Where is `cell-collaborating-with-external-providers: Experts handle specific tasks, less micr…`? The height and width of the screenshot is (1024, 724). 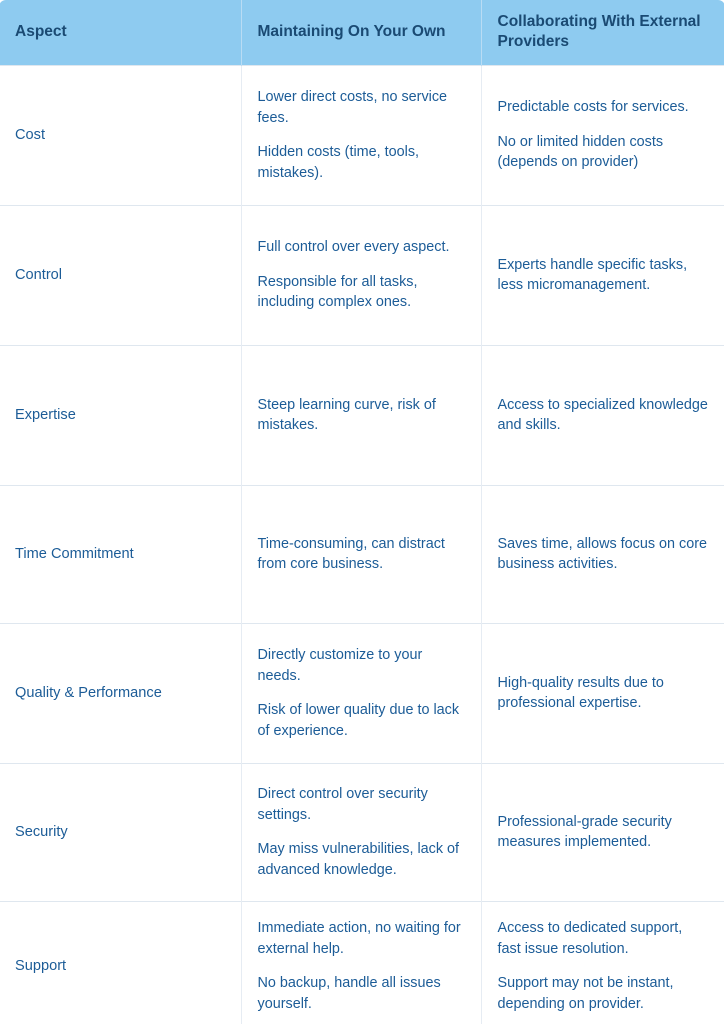 cell-collaborating-with-external-providers: Experts handle specific tasks, less micr… is located at coordinates (602, 275).